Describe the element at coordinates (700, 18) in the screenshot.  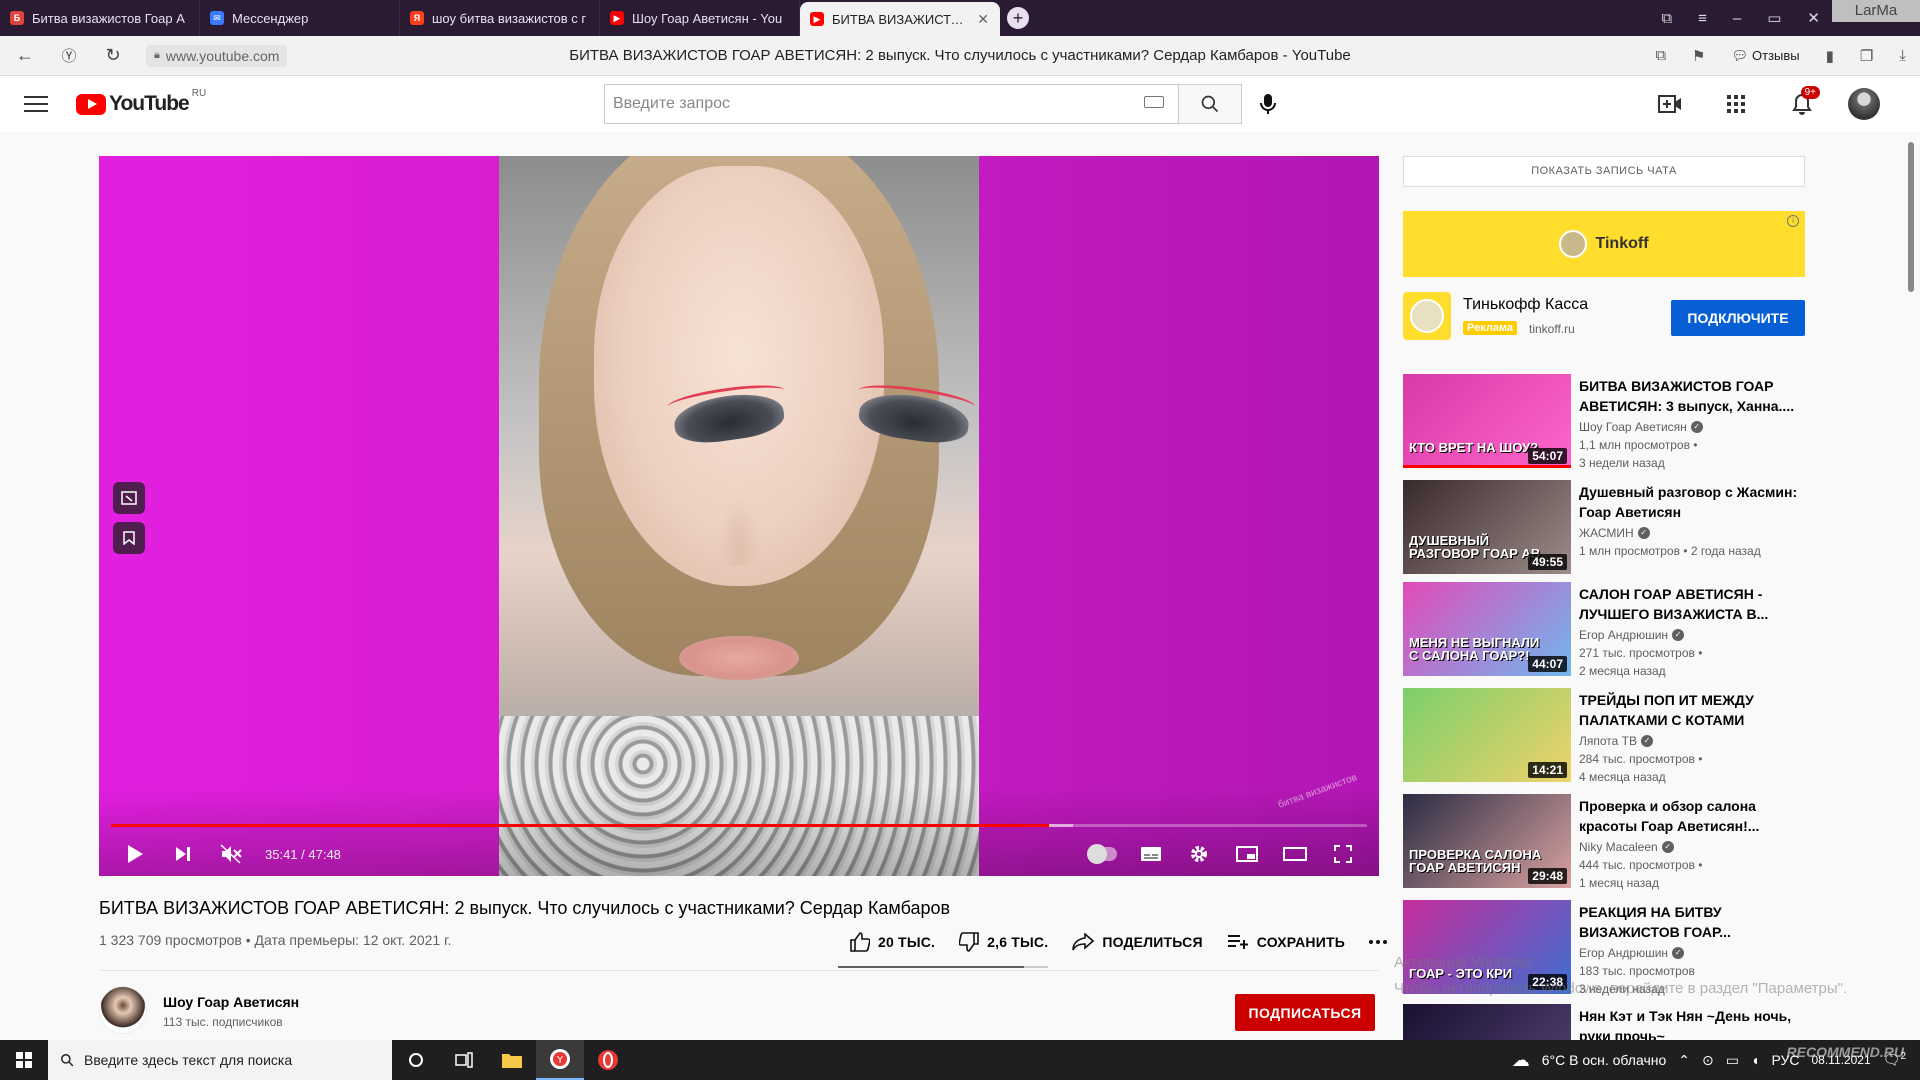
I see `browser-tab: ▶ Шоу Гоар Аветисян - You` at that location.